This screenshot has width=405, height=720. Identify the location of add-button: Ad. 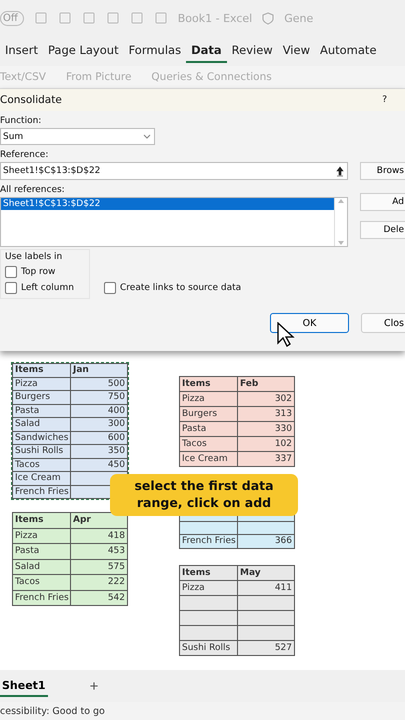
(382, 202).